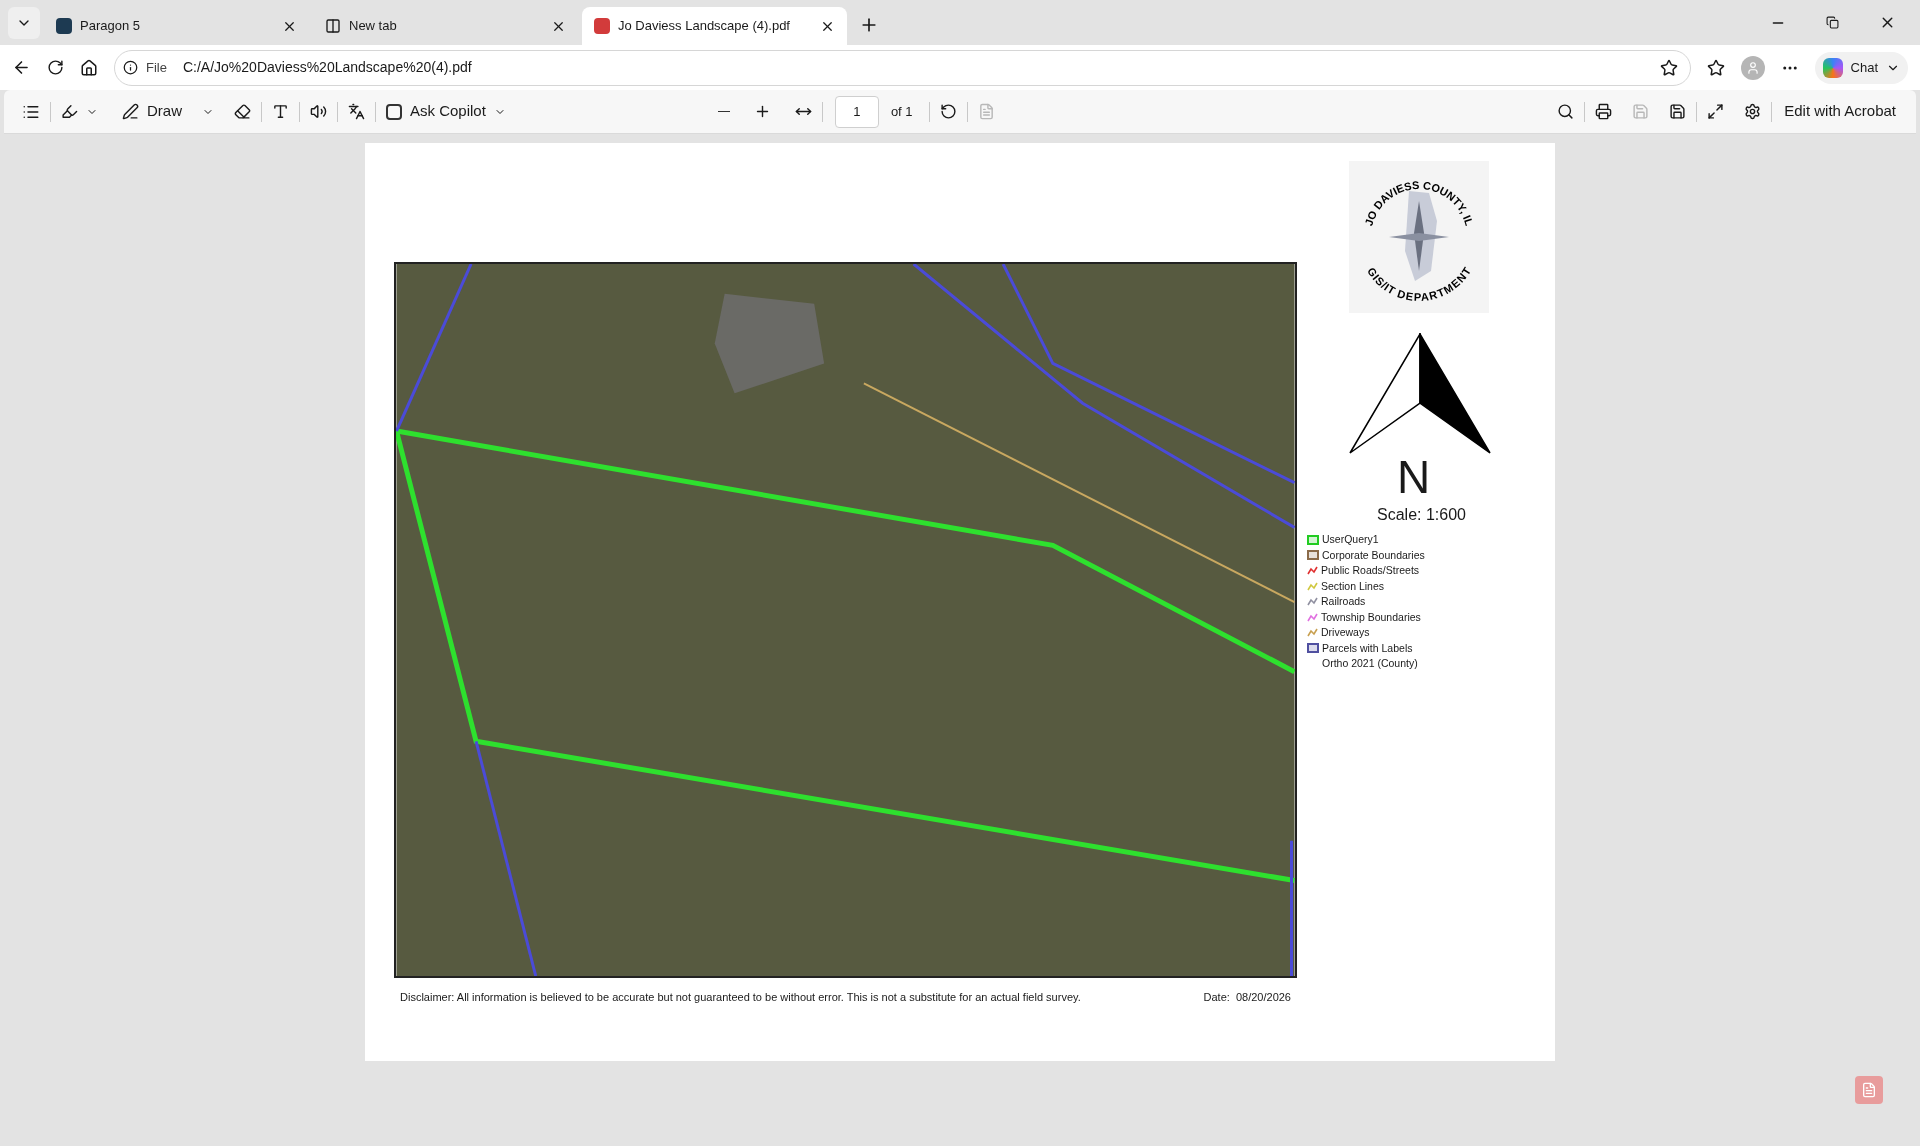 This screenshot has height=1146, width=1920. Describe the element at coordinates (327, 67) in the screenshot. I see `url-text: C:/A/Jo%20Daviess%20Landscape%20(4).pdf` at that location.